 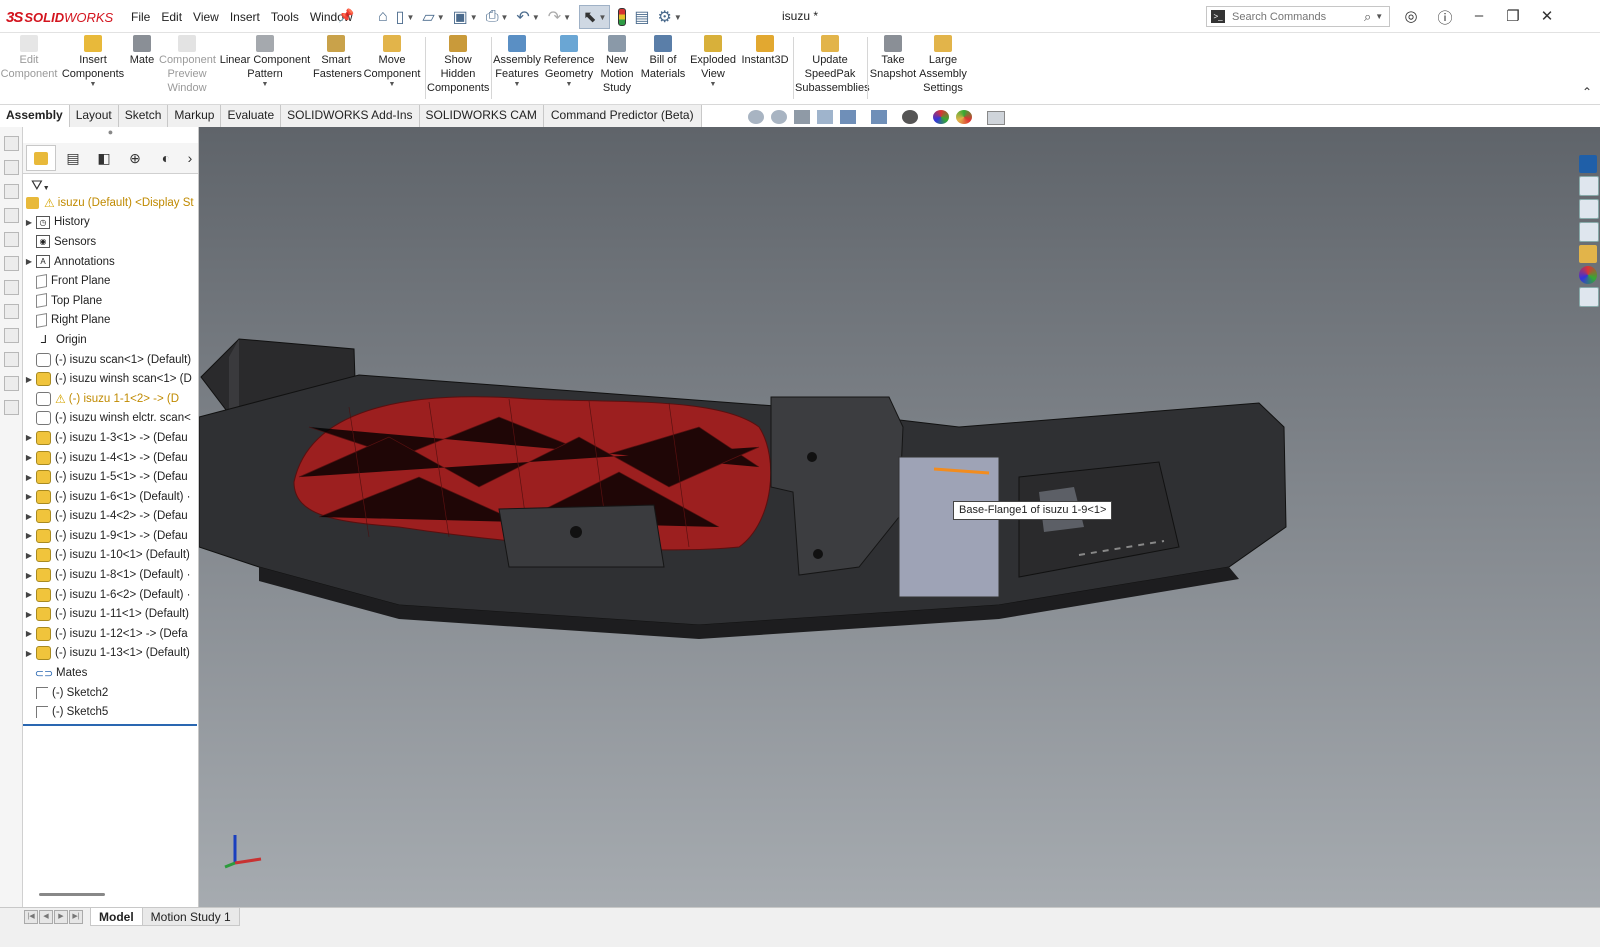 What do you see at coordinates (110, 281) in the screenshot?
I see `tree-item-front-plane: Front Plane` at bounding box center [110, 281].